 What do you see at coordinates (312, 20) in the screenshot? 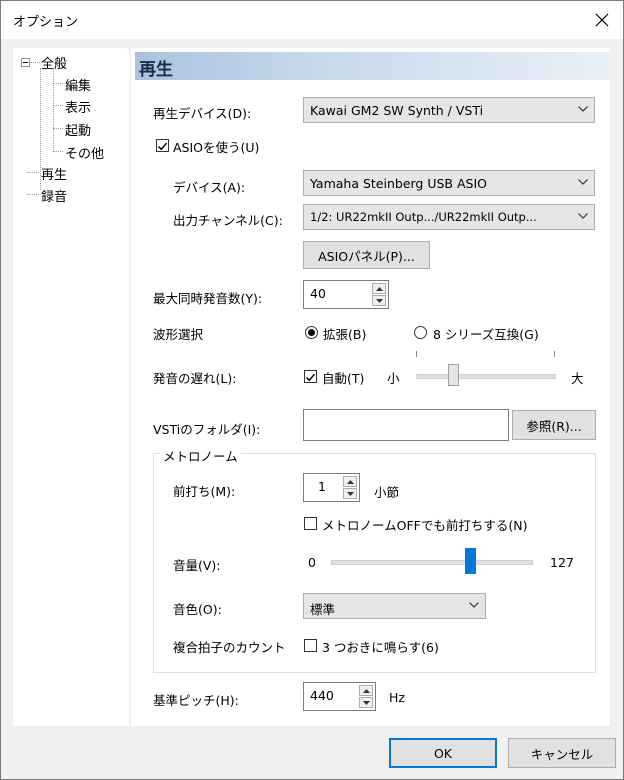
I see `title-bar: オプション` at bounding box center [312, 20].